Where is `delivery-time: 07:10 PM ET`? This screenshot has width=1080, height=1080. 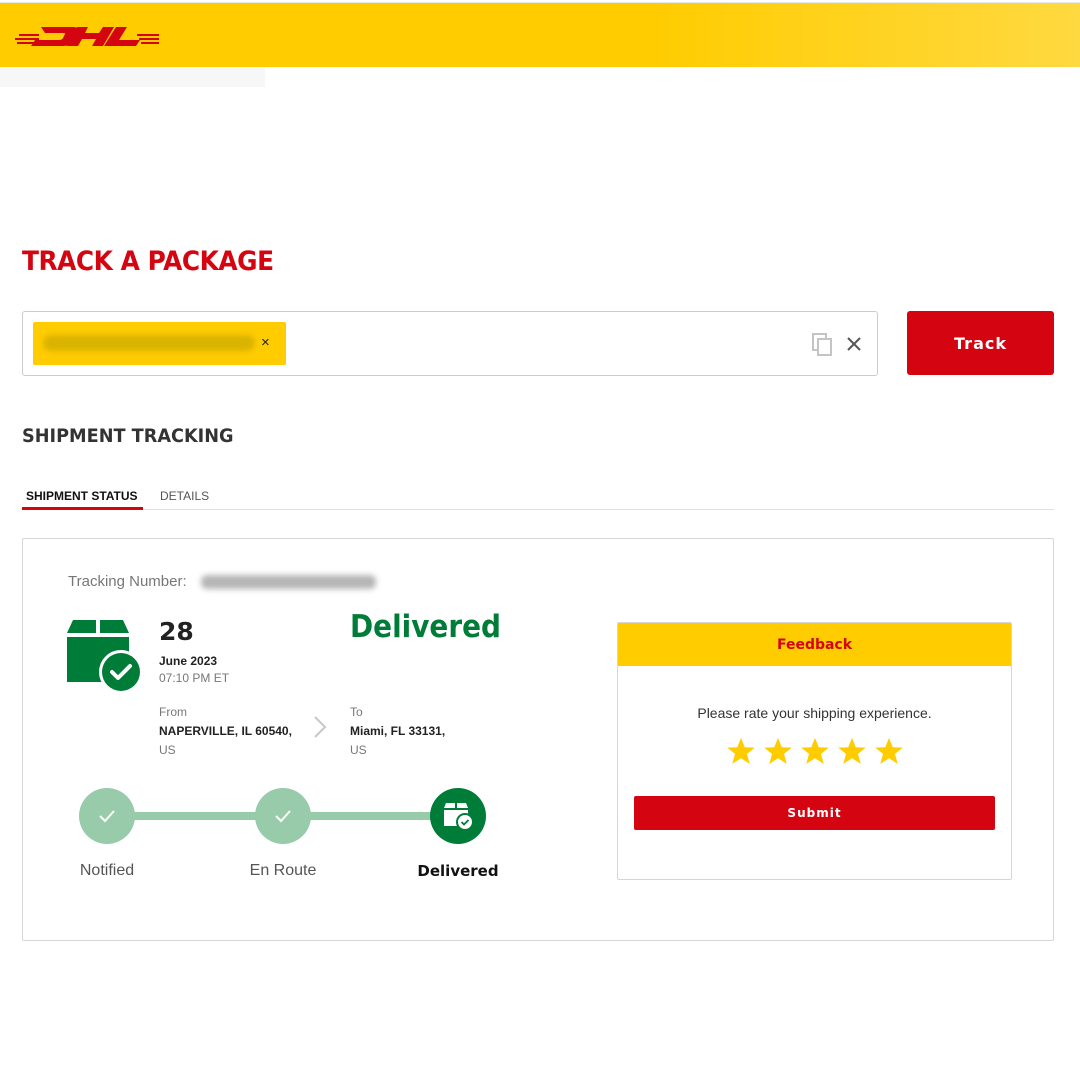
delivery-time: 07:10 PM ET is located at coordinates (194, 678).